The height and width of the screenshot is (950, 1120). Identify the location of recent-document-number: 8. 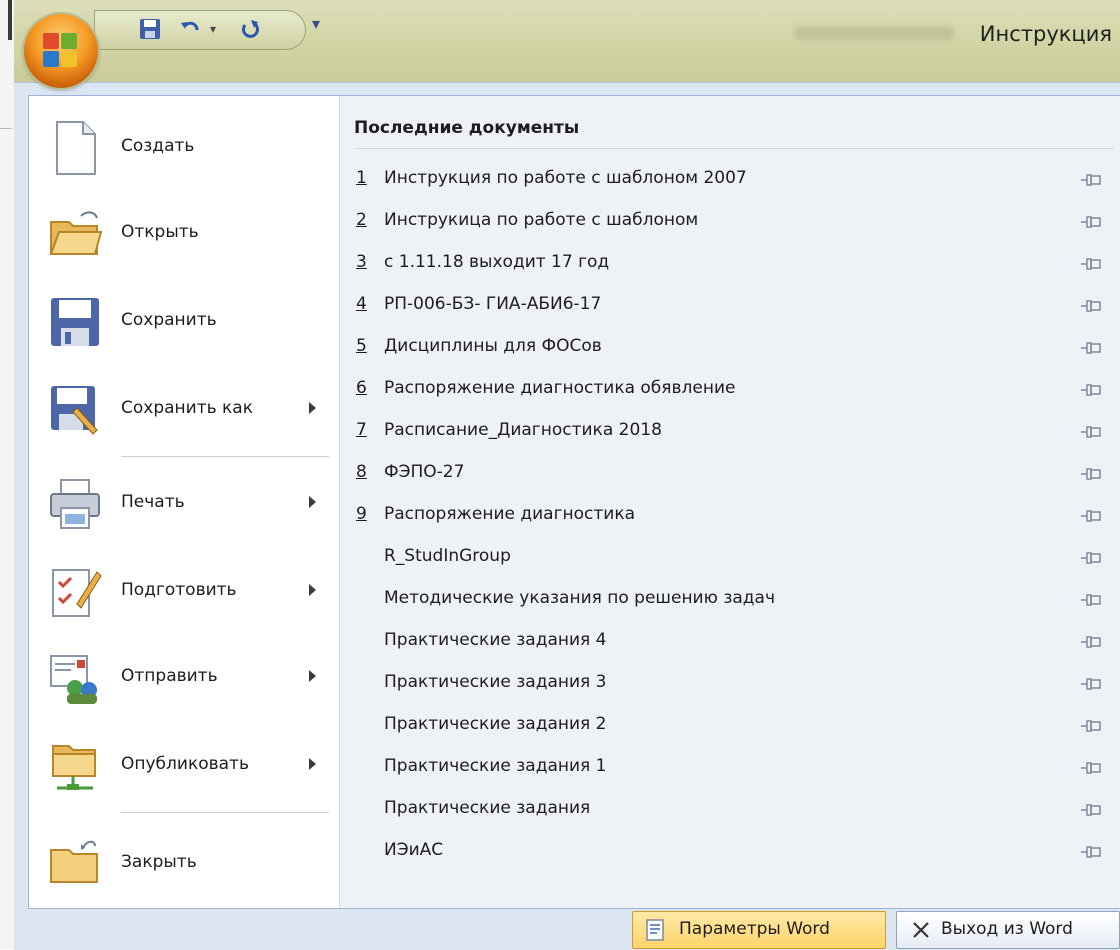
(361, 472).